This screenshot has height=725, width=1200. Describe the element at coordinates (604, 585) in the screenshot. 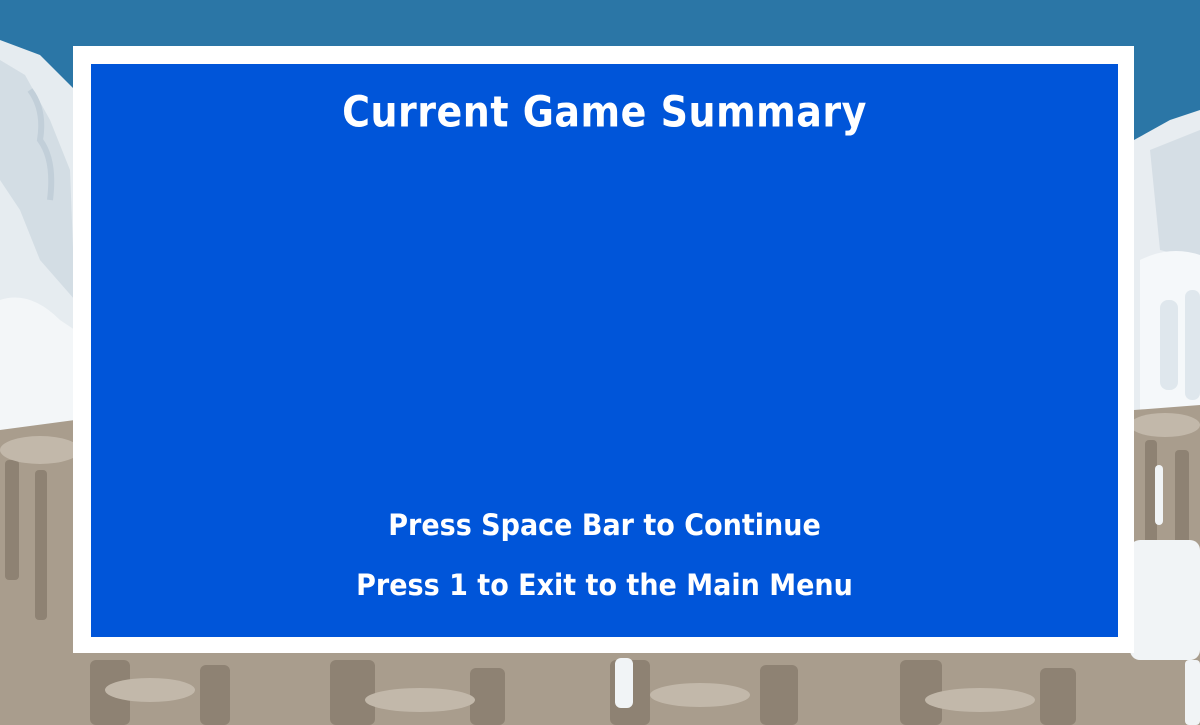

I see `exit-to-menu-prompt: Press 1 to Exit to the Main Menu` at that location.